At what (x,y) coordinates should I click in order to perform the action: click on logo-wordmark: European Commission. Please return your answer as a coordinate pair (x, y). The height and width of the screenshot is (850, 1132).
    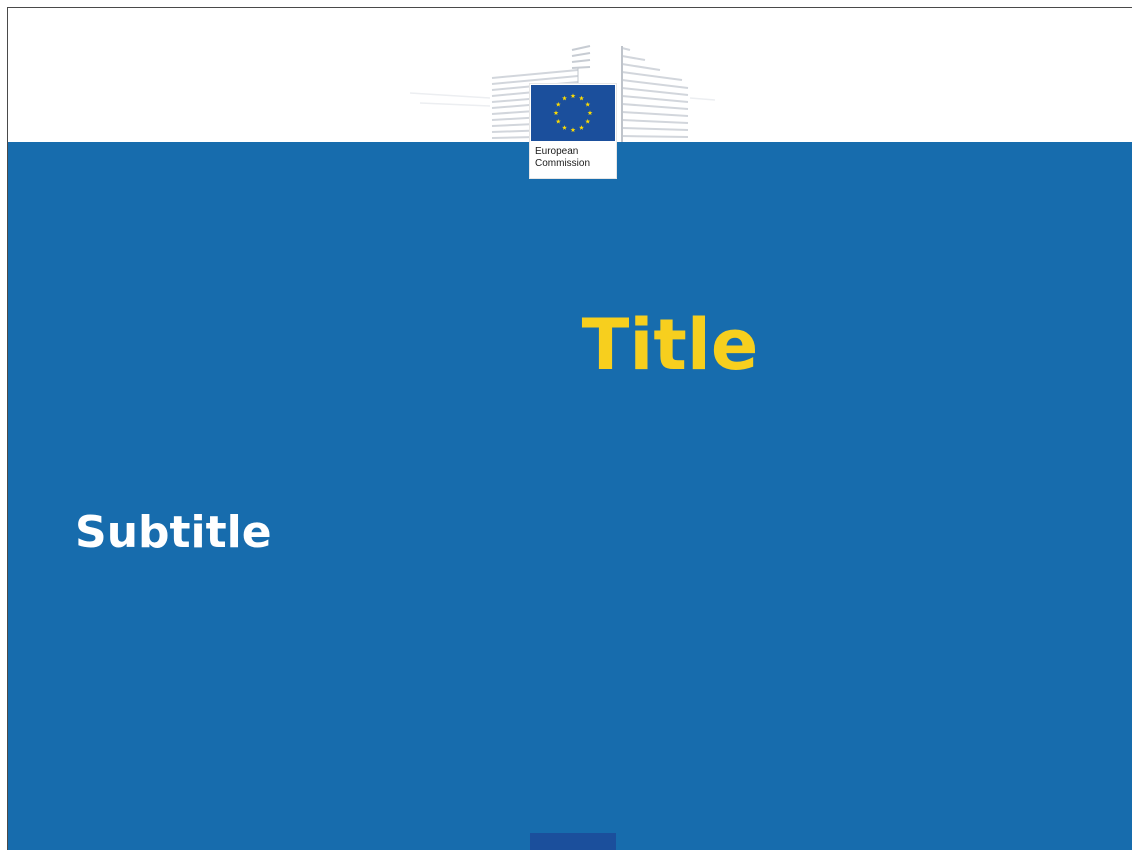
    Looking at the image, I should click on (575, 158).